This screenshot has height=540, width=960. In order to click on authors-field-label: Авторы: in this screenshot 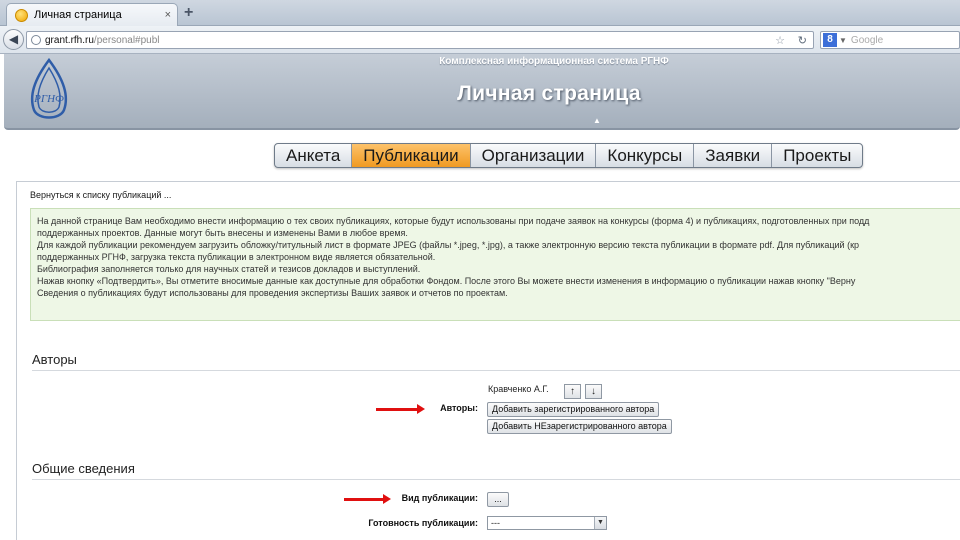, I will do `click(459, 408)`.